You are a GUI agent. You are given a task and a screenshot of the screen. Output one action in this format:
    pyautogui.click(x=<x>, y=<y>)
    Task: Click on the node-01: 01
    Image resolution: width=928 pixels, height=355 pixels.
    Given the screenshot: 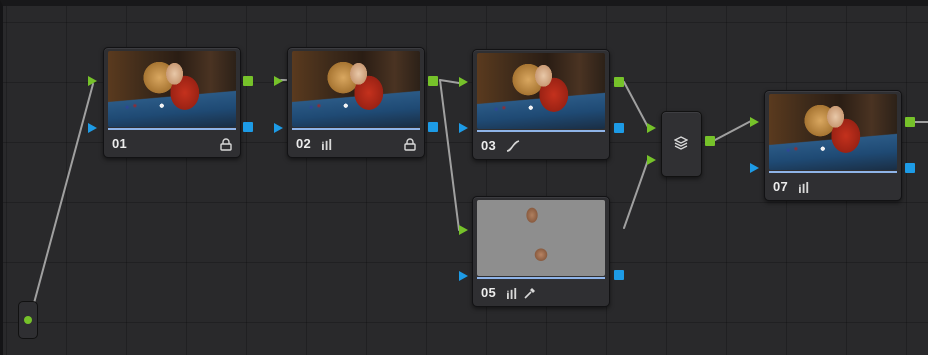 What is the action you would take?
    pyautogui.click(x=172, y=102)
    